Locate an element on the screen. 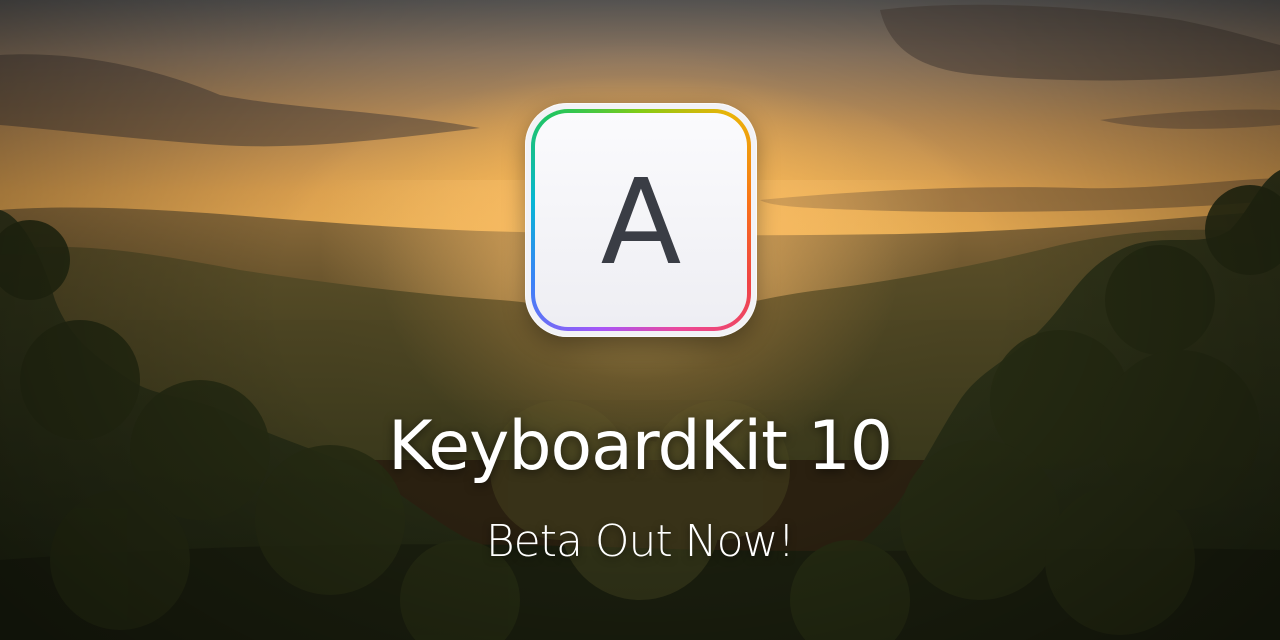 This screenshot has width=1280, height=640. key-face: A is located at coordinates (641, 220).